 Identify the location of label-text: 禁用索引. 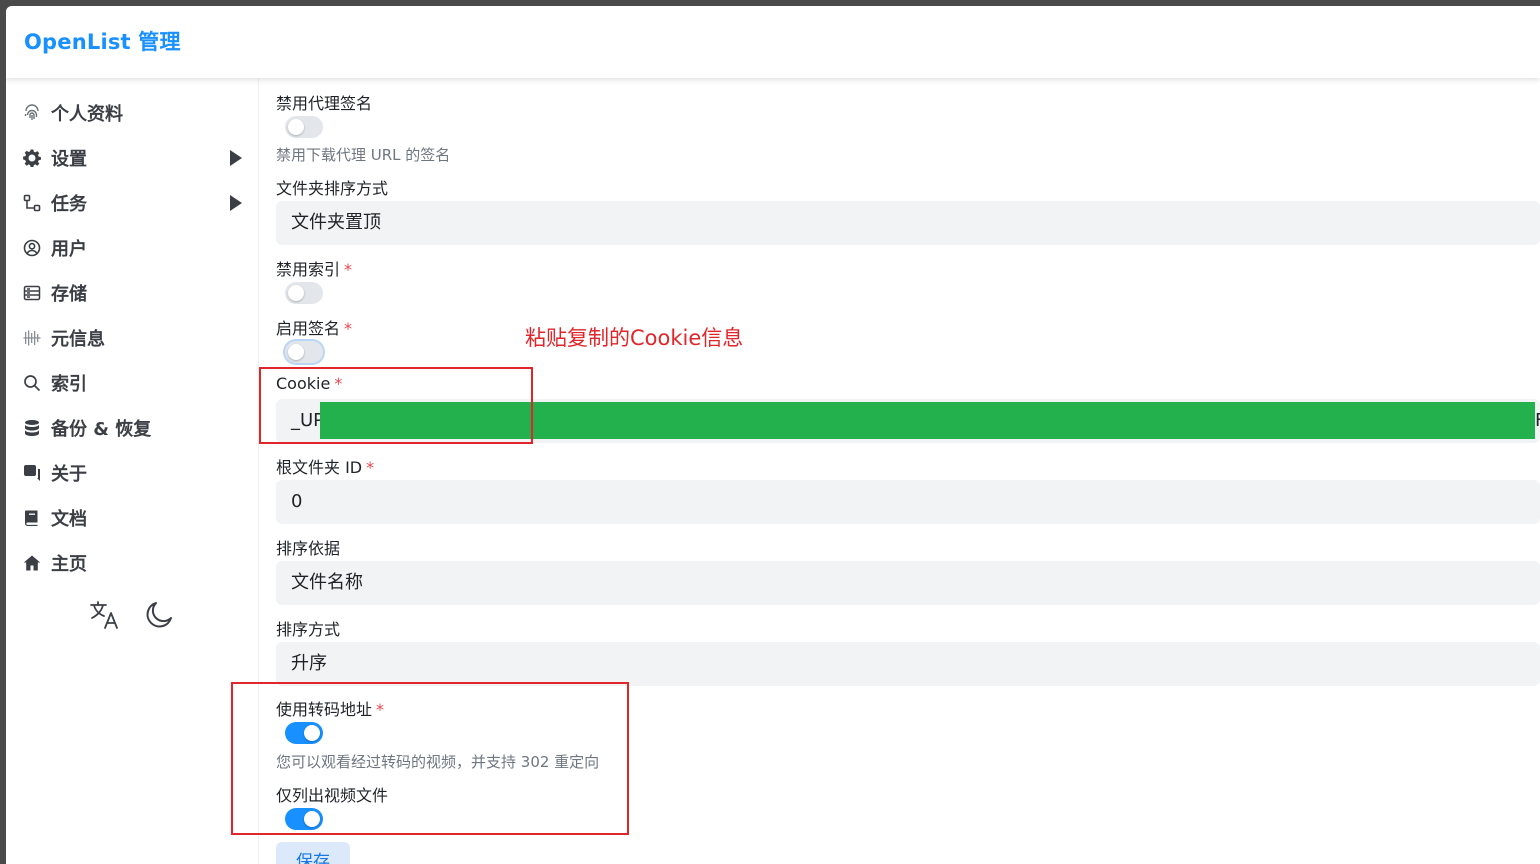
(308, 269).